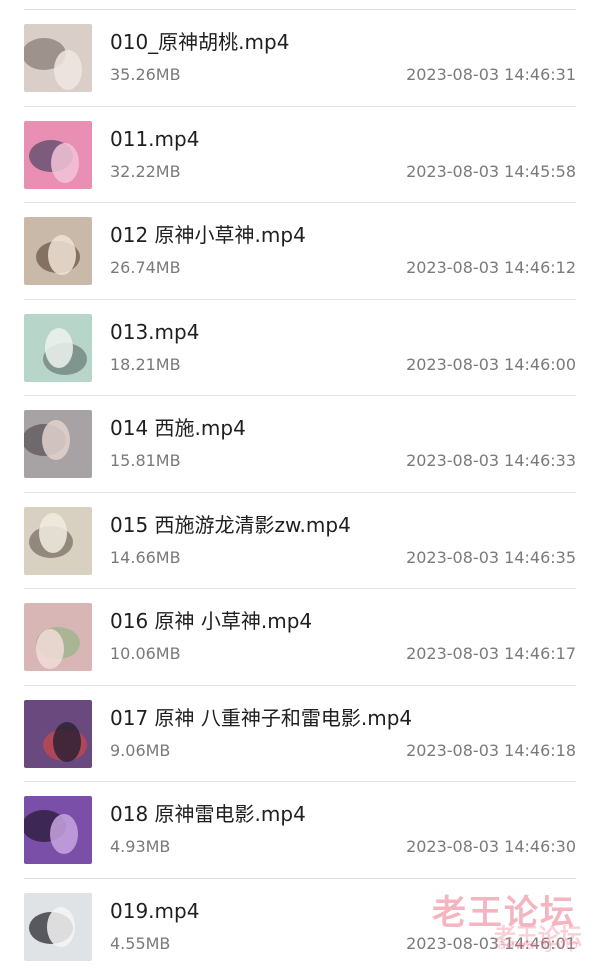 Image resolution: width=600 pixels, height=975 pixels. What do you see at coordinates (140, 751) in the screenshot?
I see `file-size: 9.06MB` at bounding box center [140, 751].